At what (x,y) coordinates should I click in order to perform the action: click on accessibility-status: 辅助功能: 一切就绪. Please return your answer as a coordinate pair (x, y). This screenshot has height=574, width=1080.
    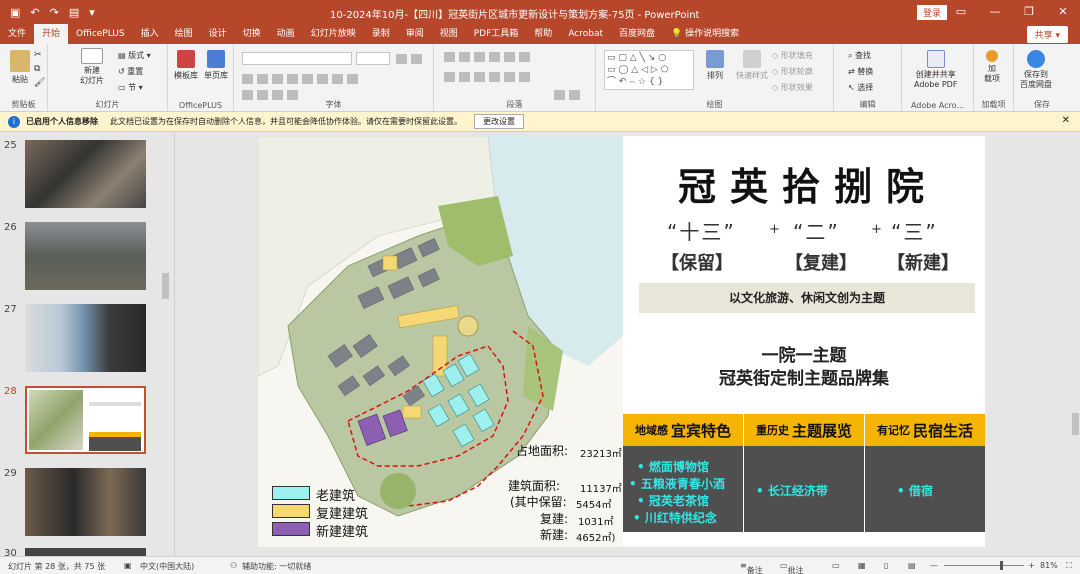
    Looking at the image, I should click on (276, 566).